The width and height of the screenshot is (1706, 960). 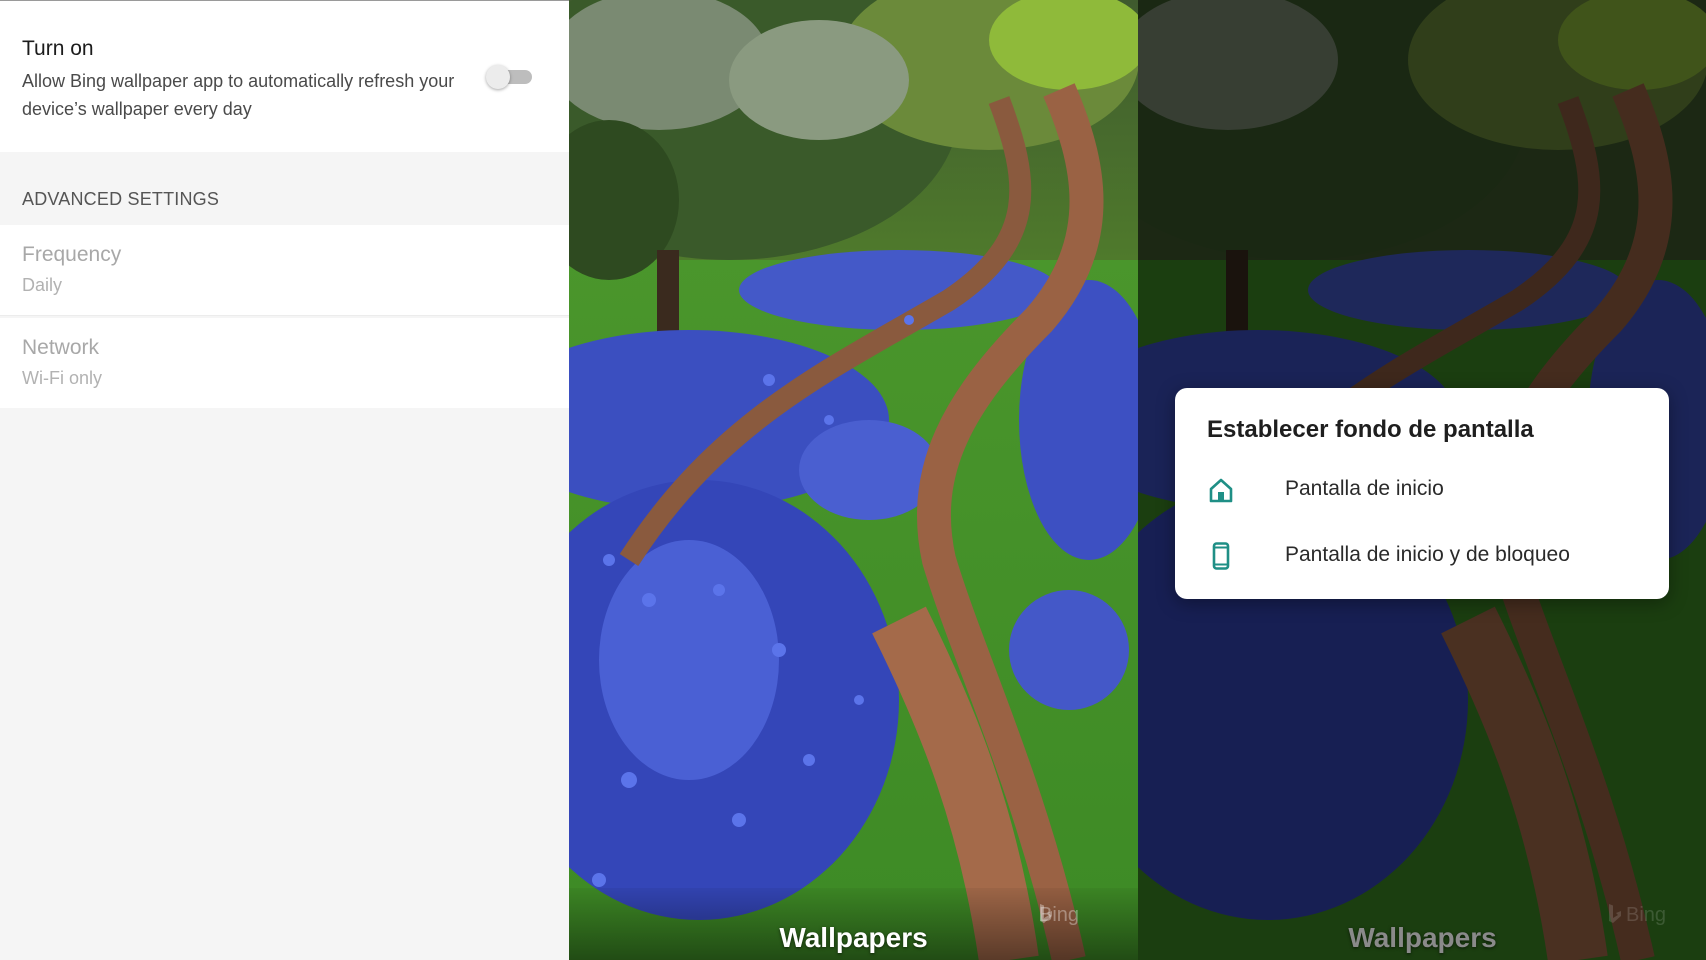 I want to click on option-home-and-lock-screen: Pantalla de inicio y de bloqueo, so click(x=1422, y=556).